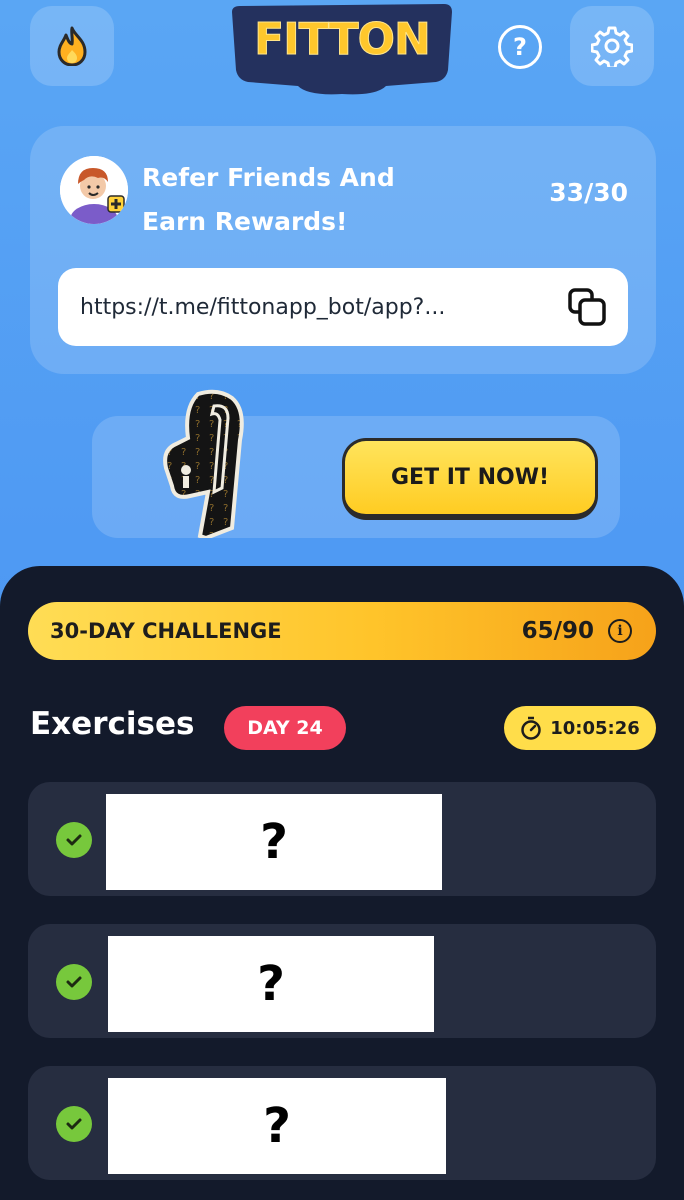  I want to click on refer-title: Refer Friends And Earn Rewards!, so click(268, 199).